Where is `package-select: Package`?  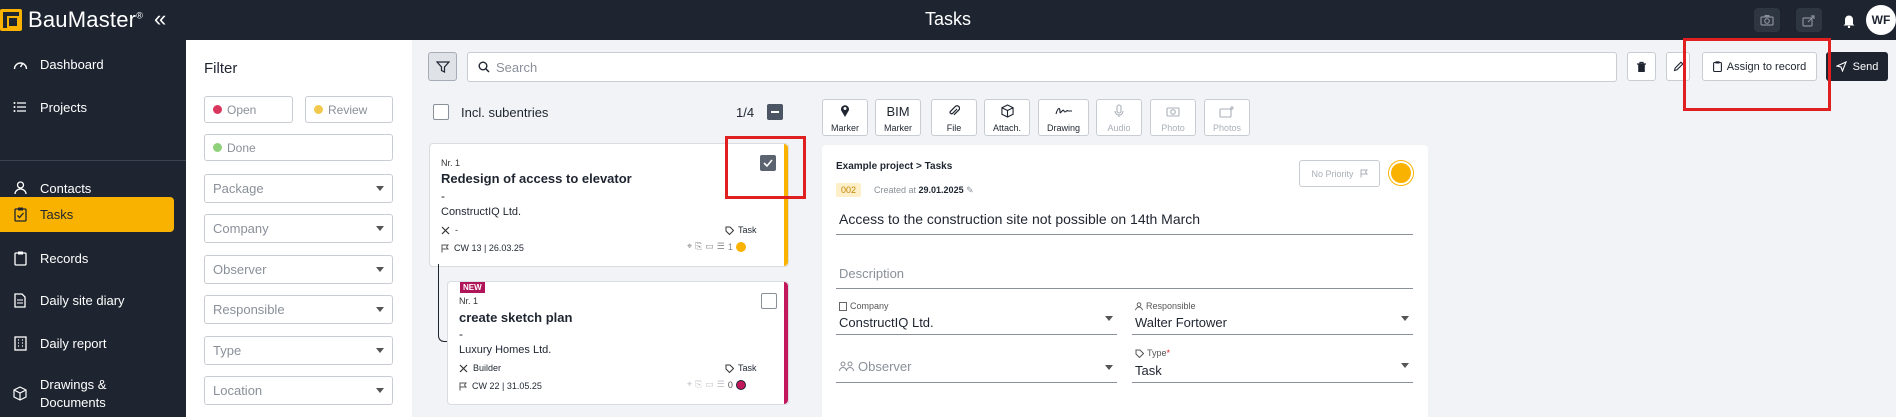 package-select: Package is located at coordinates (298, 188).